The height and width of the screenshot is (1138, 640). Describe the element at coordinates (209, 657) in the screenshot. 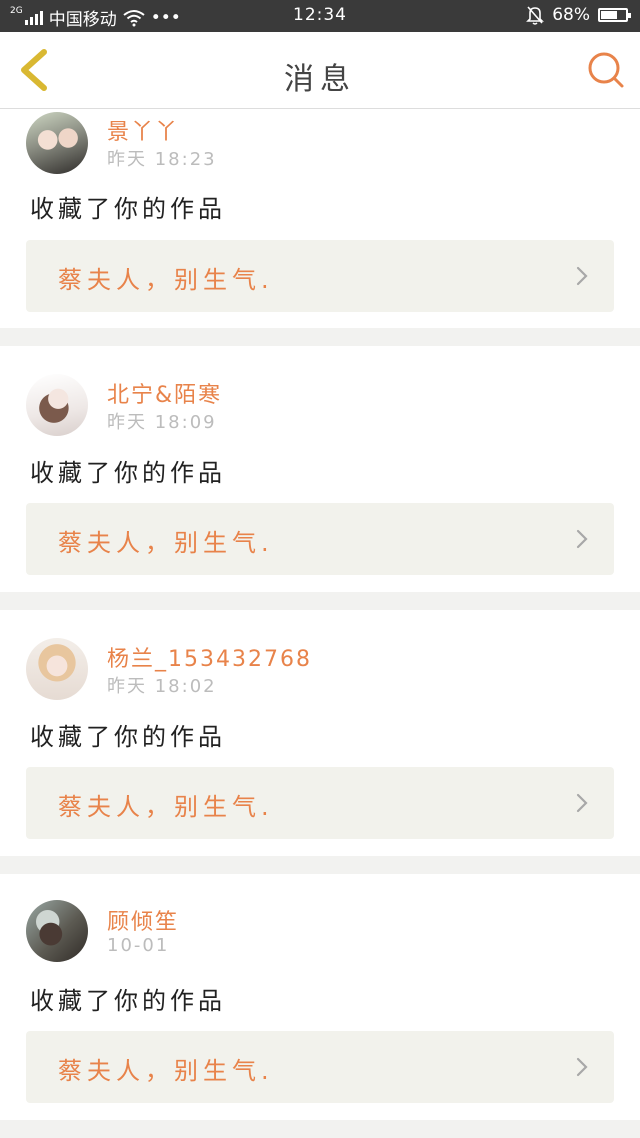

I see `username: 杨兰_153432768` at that location.